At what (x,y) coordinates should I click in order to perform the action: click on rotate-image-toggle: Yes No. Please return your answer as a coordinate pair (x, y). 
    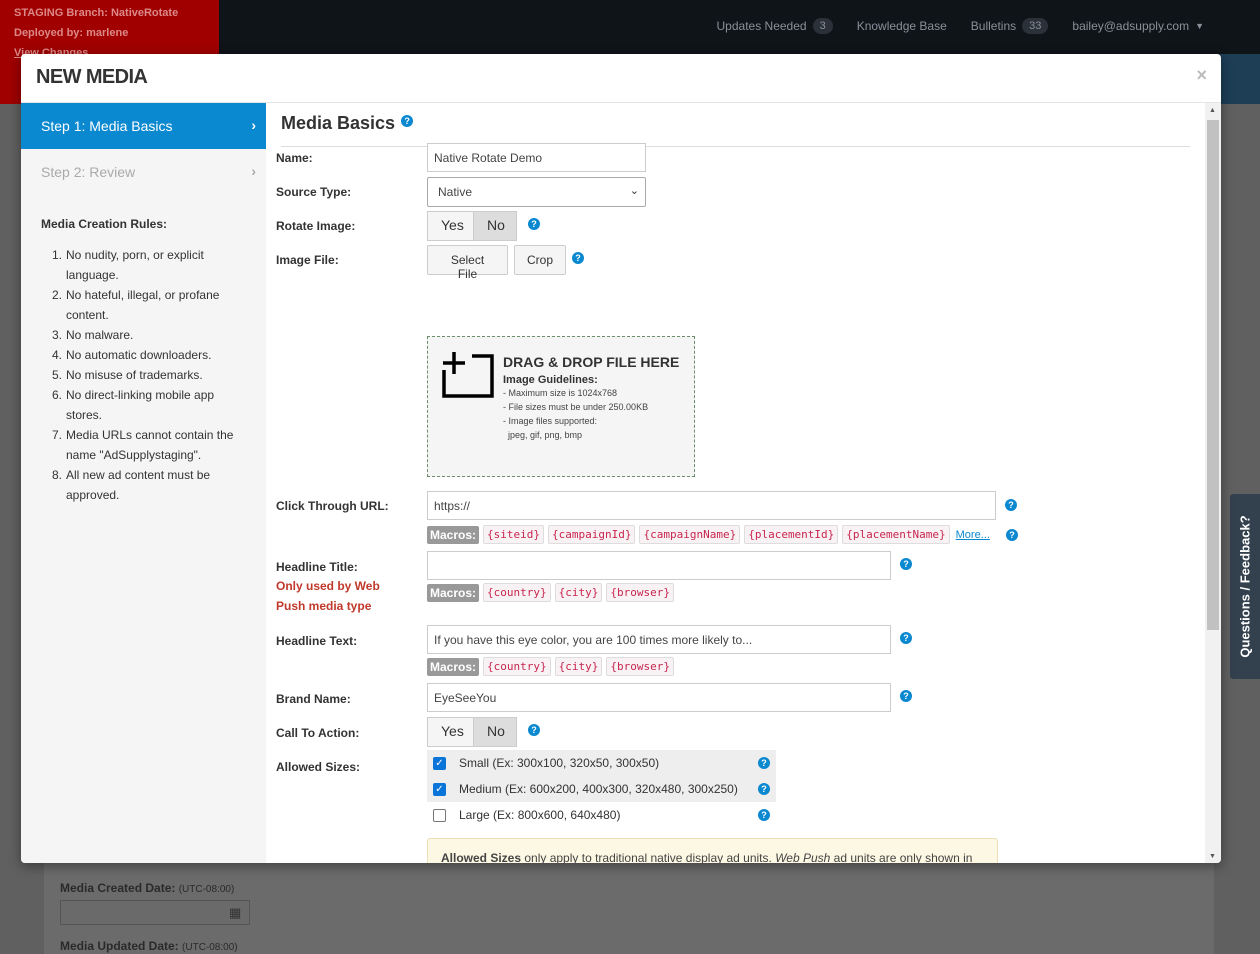
    Looking at the image, I should click on (472, 226).